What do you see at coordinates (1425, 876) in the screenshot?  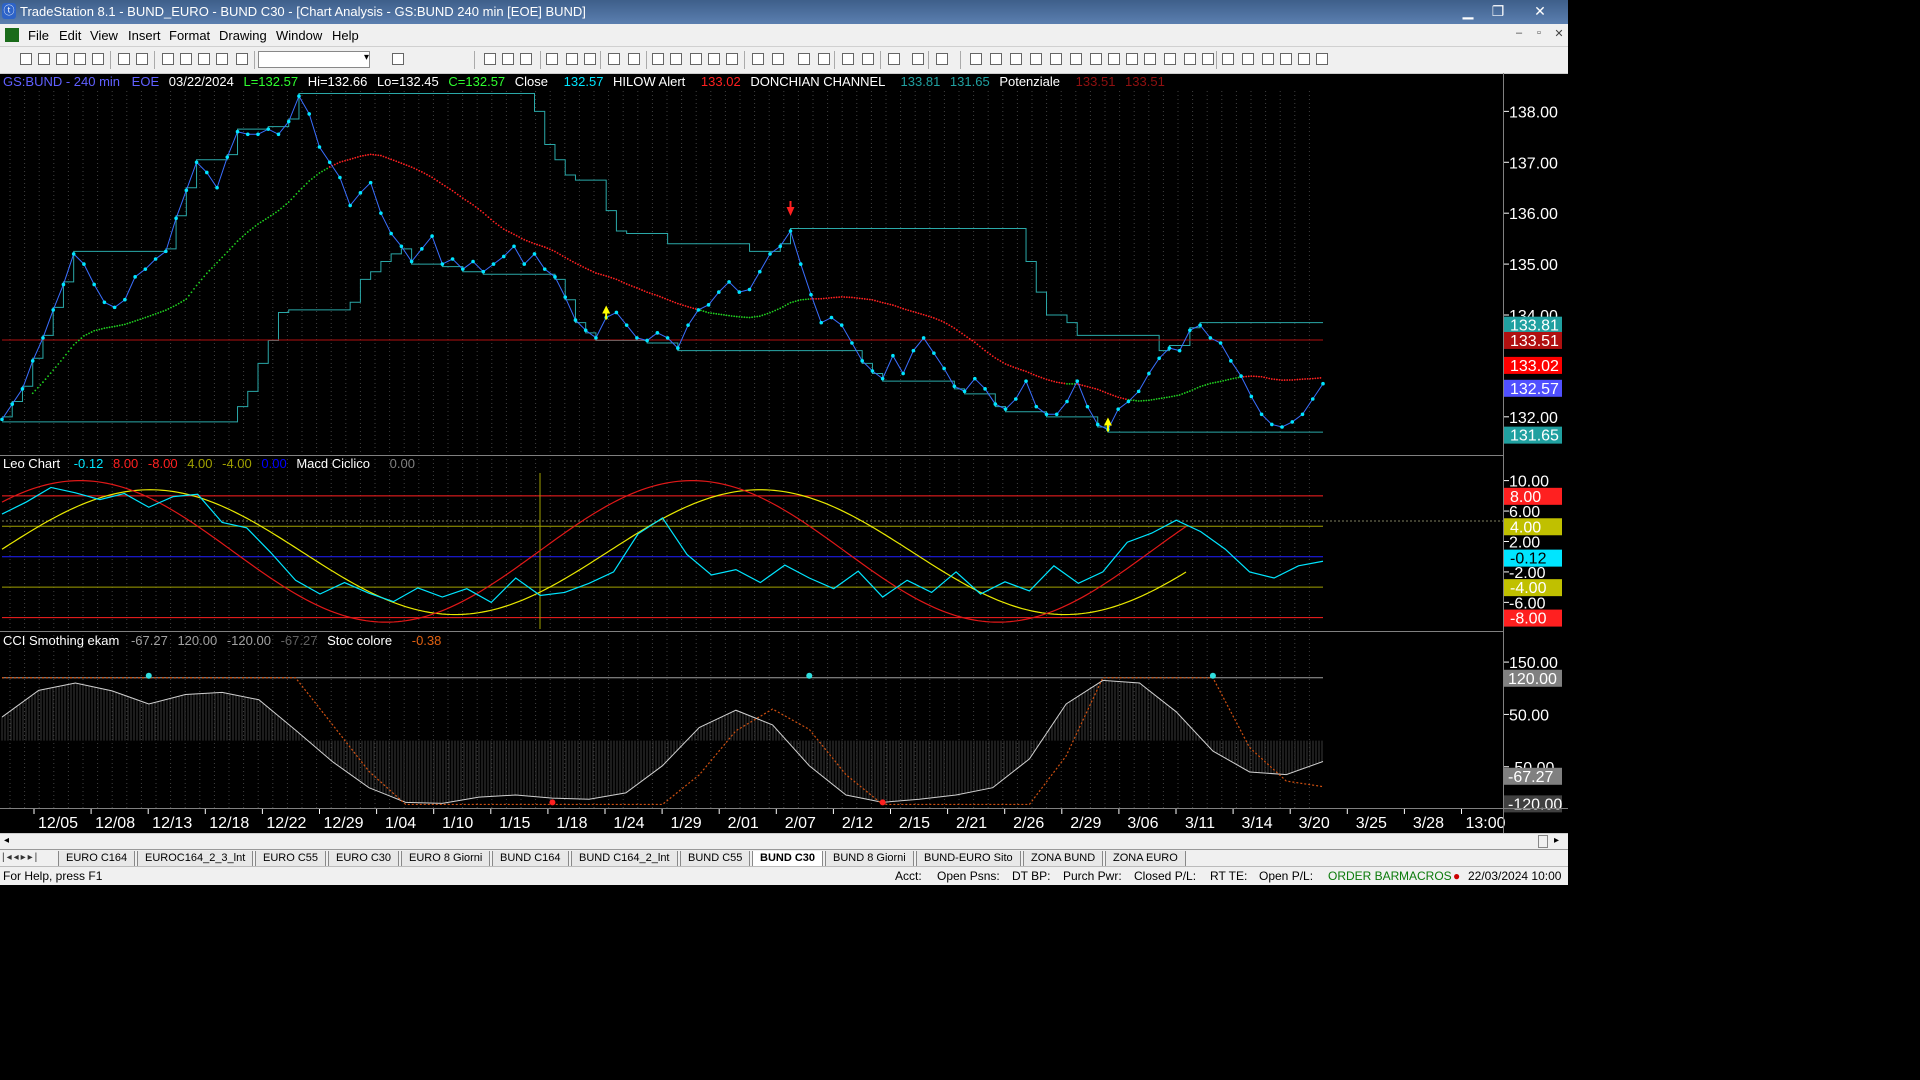 I see `macros-button: MACROS` at bounding box center [1425, 876].